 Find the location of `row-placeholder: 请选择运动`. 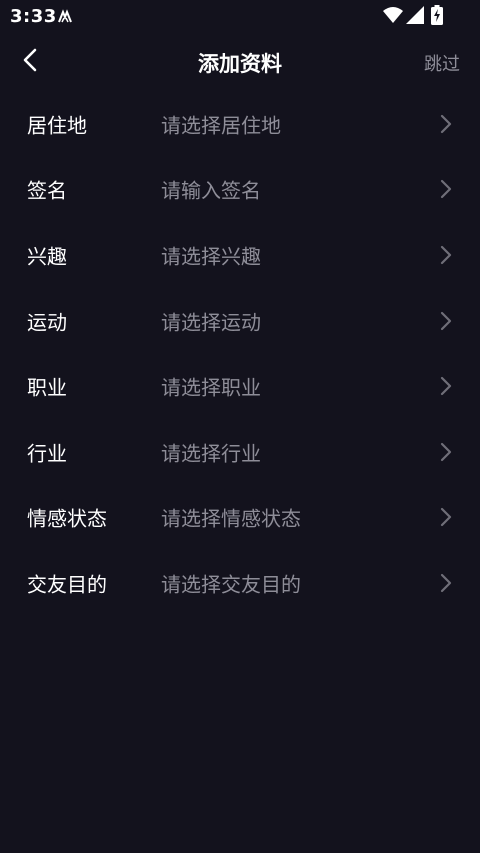

row-placeholder: 请选择运动 is located at coordinates (211, 322).